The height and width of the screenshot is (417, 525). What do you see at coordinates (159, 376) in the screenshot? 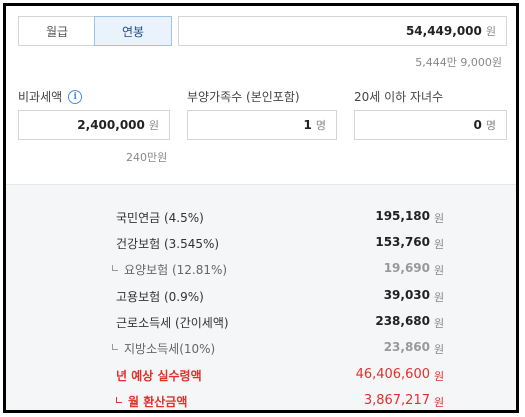
I see `result-label: 년 예상 실수령액` at bounding box center [159, 376].